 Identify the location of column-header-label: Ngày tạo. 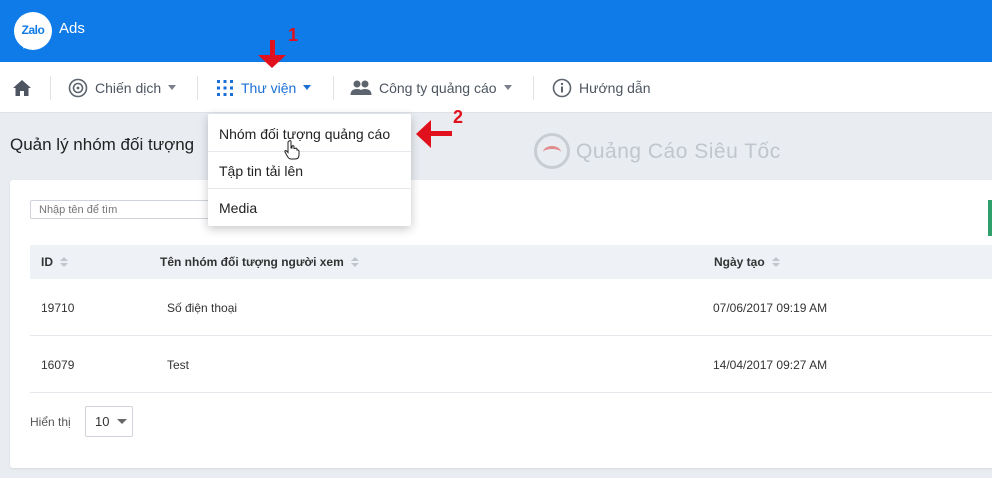
(739, 262).